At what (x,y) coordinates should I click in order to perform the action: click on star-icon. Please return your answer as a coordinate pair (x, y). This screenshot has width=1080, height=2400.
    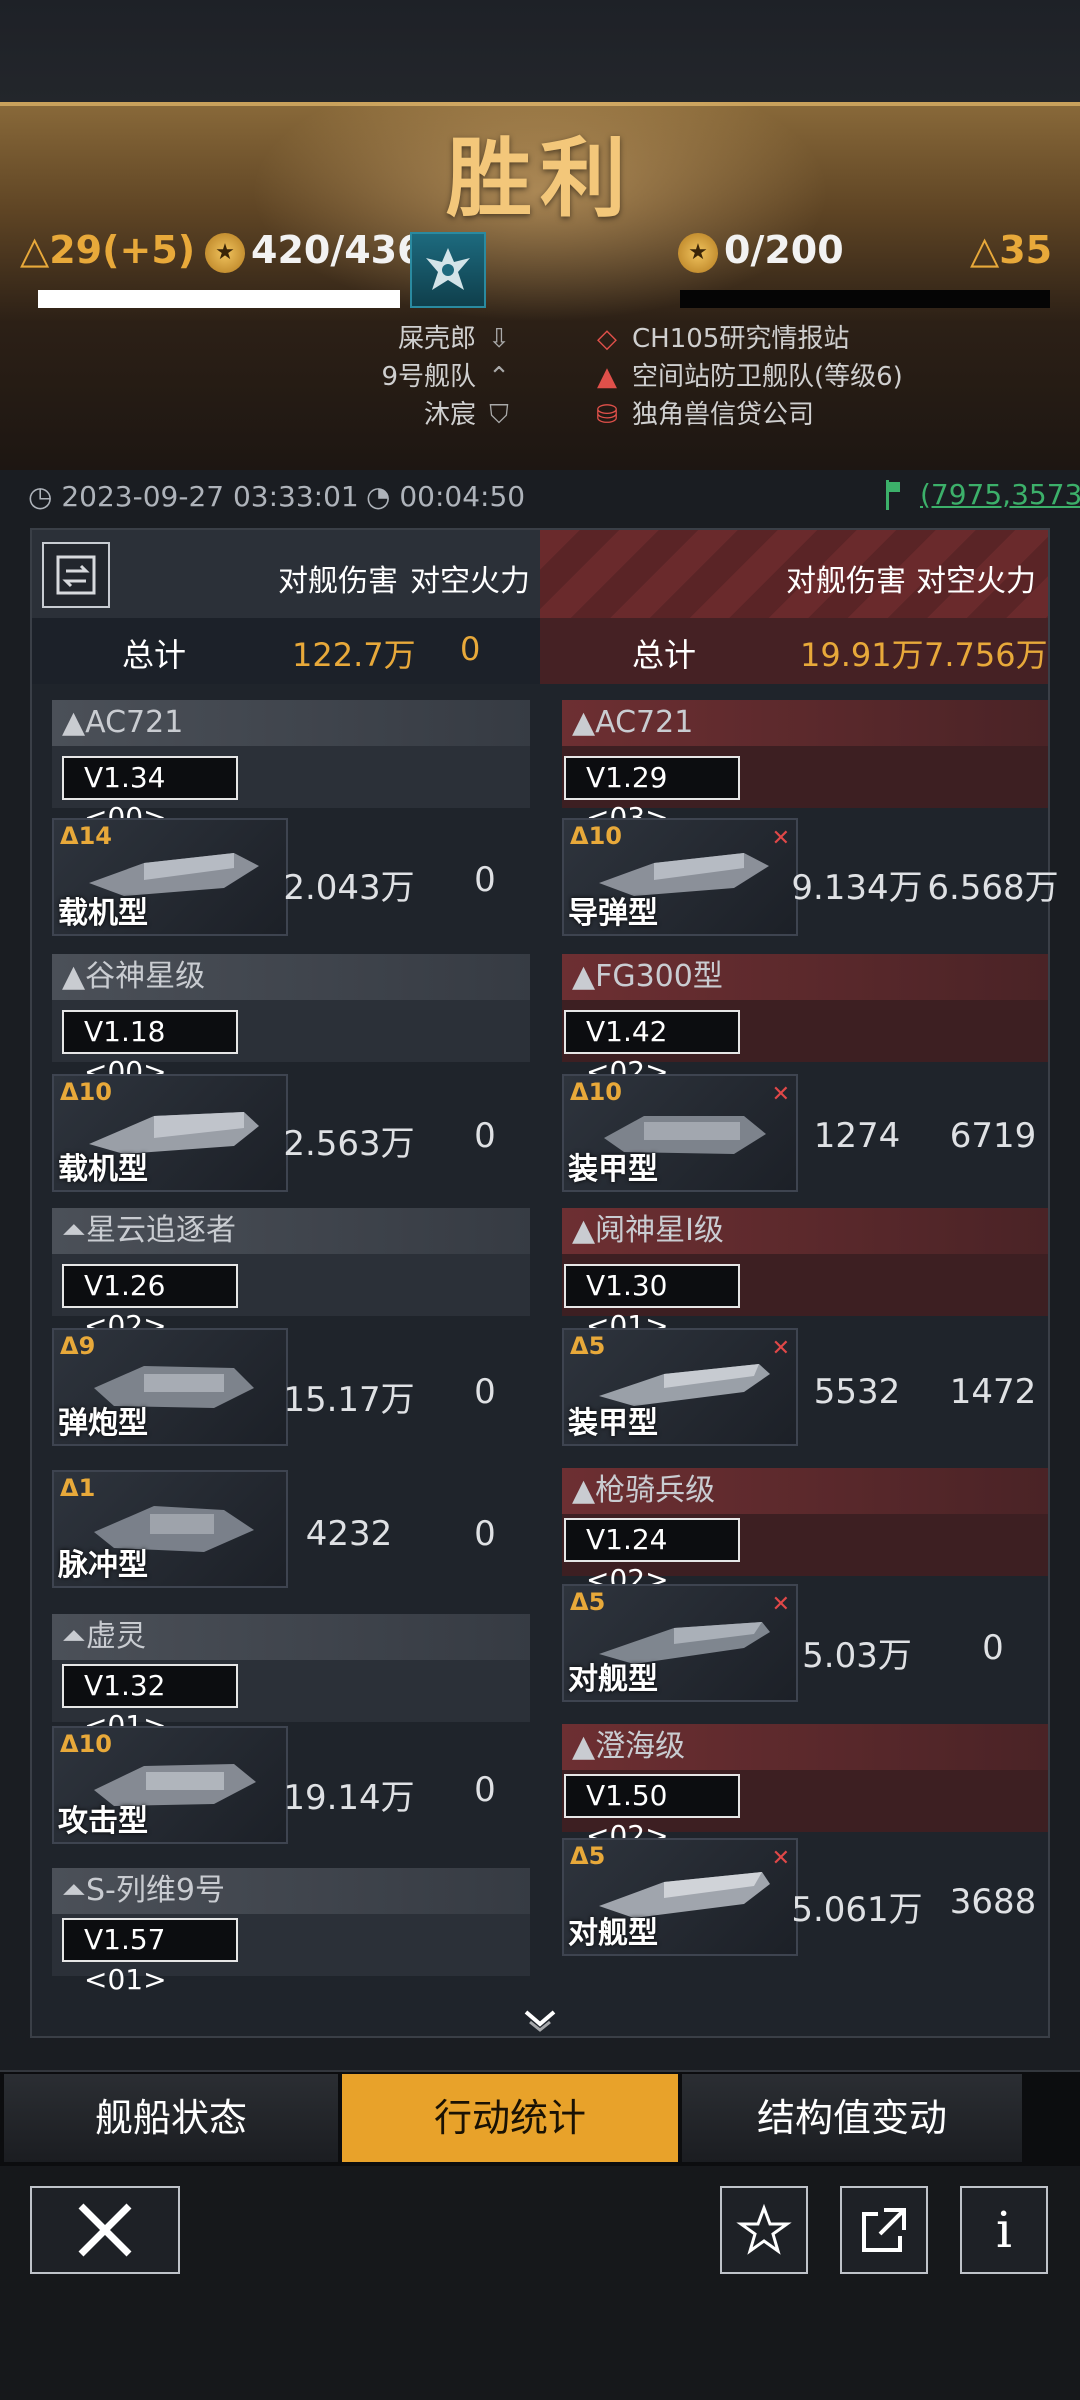
    Looking at the image, I should click on (764, 2229).